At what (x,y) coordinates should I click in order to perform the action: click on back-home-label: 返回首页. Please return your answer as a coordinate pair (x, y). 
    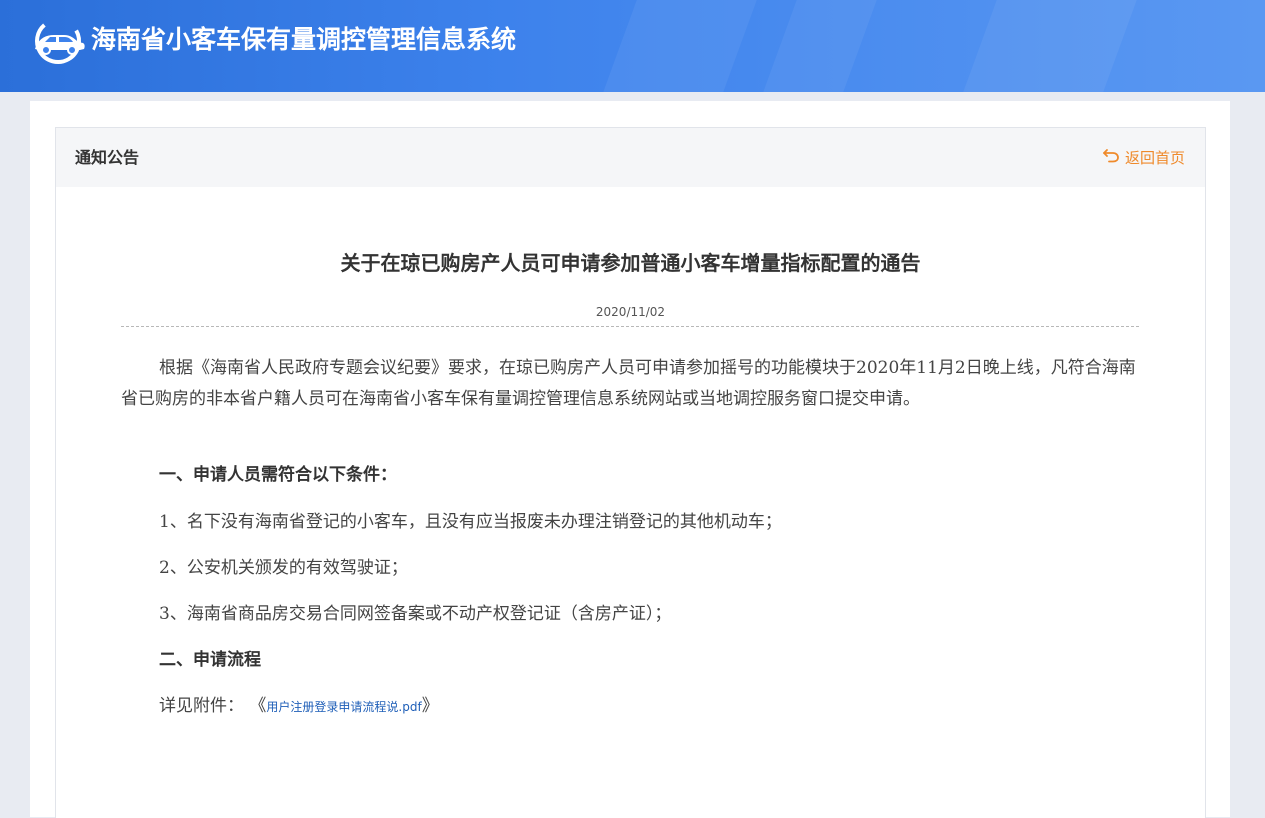
    Looking at the image, I should click on (1154, 158).